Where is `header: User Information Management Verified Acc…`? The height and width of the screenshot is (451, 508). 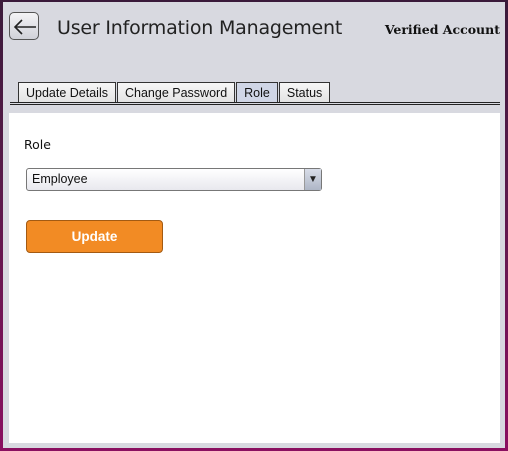 header: User Information Management Verified Acc… is located at coordinates (254, 32).